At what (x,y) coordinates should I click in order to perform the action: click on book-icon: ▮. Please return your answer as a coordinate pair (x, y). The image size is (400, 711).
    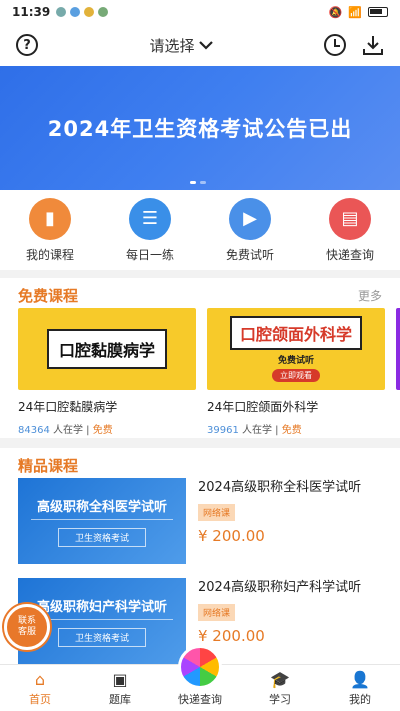
    Looking at the image, I should click on (50, 218).